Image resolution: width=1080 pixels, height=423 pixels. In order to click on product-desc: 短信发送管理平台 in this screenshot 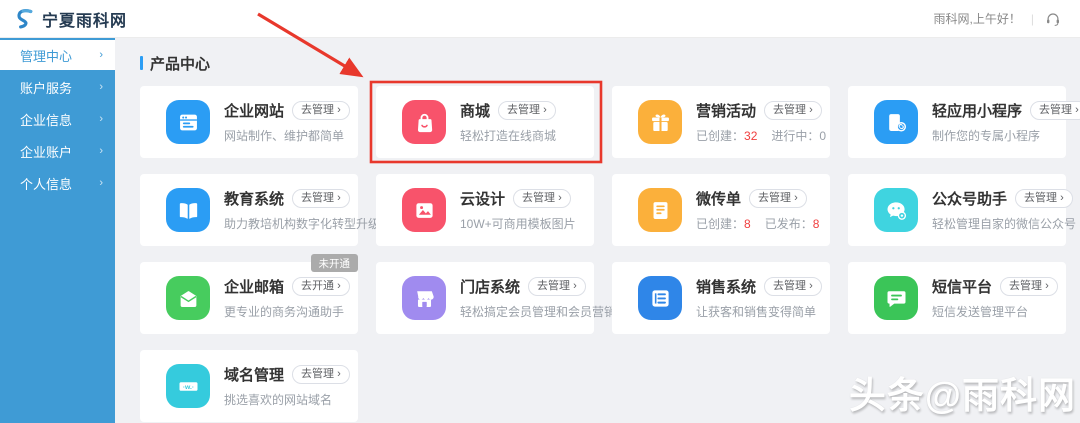, I will do `click(980, 312)`.